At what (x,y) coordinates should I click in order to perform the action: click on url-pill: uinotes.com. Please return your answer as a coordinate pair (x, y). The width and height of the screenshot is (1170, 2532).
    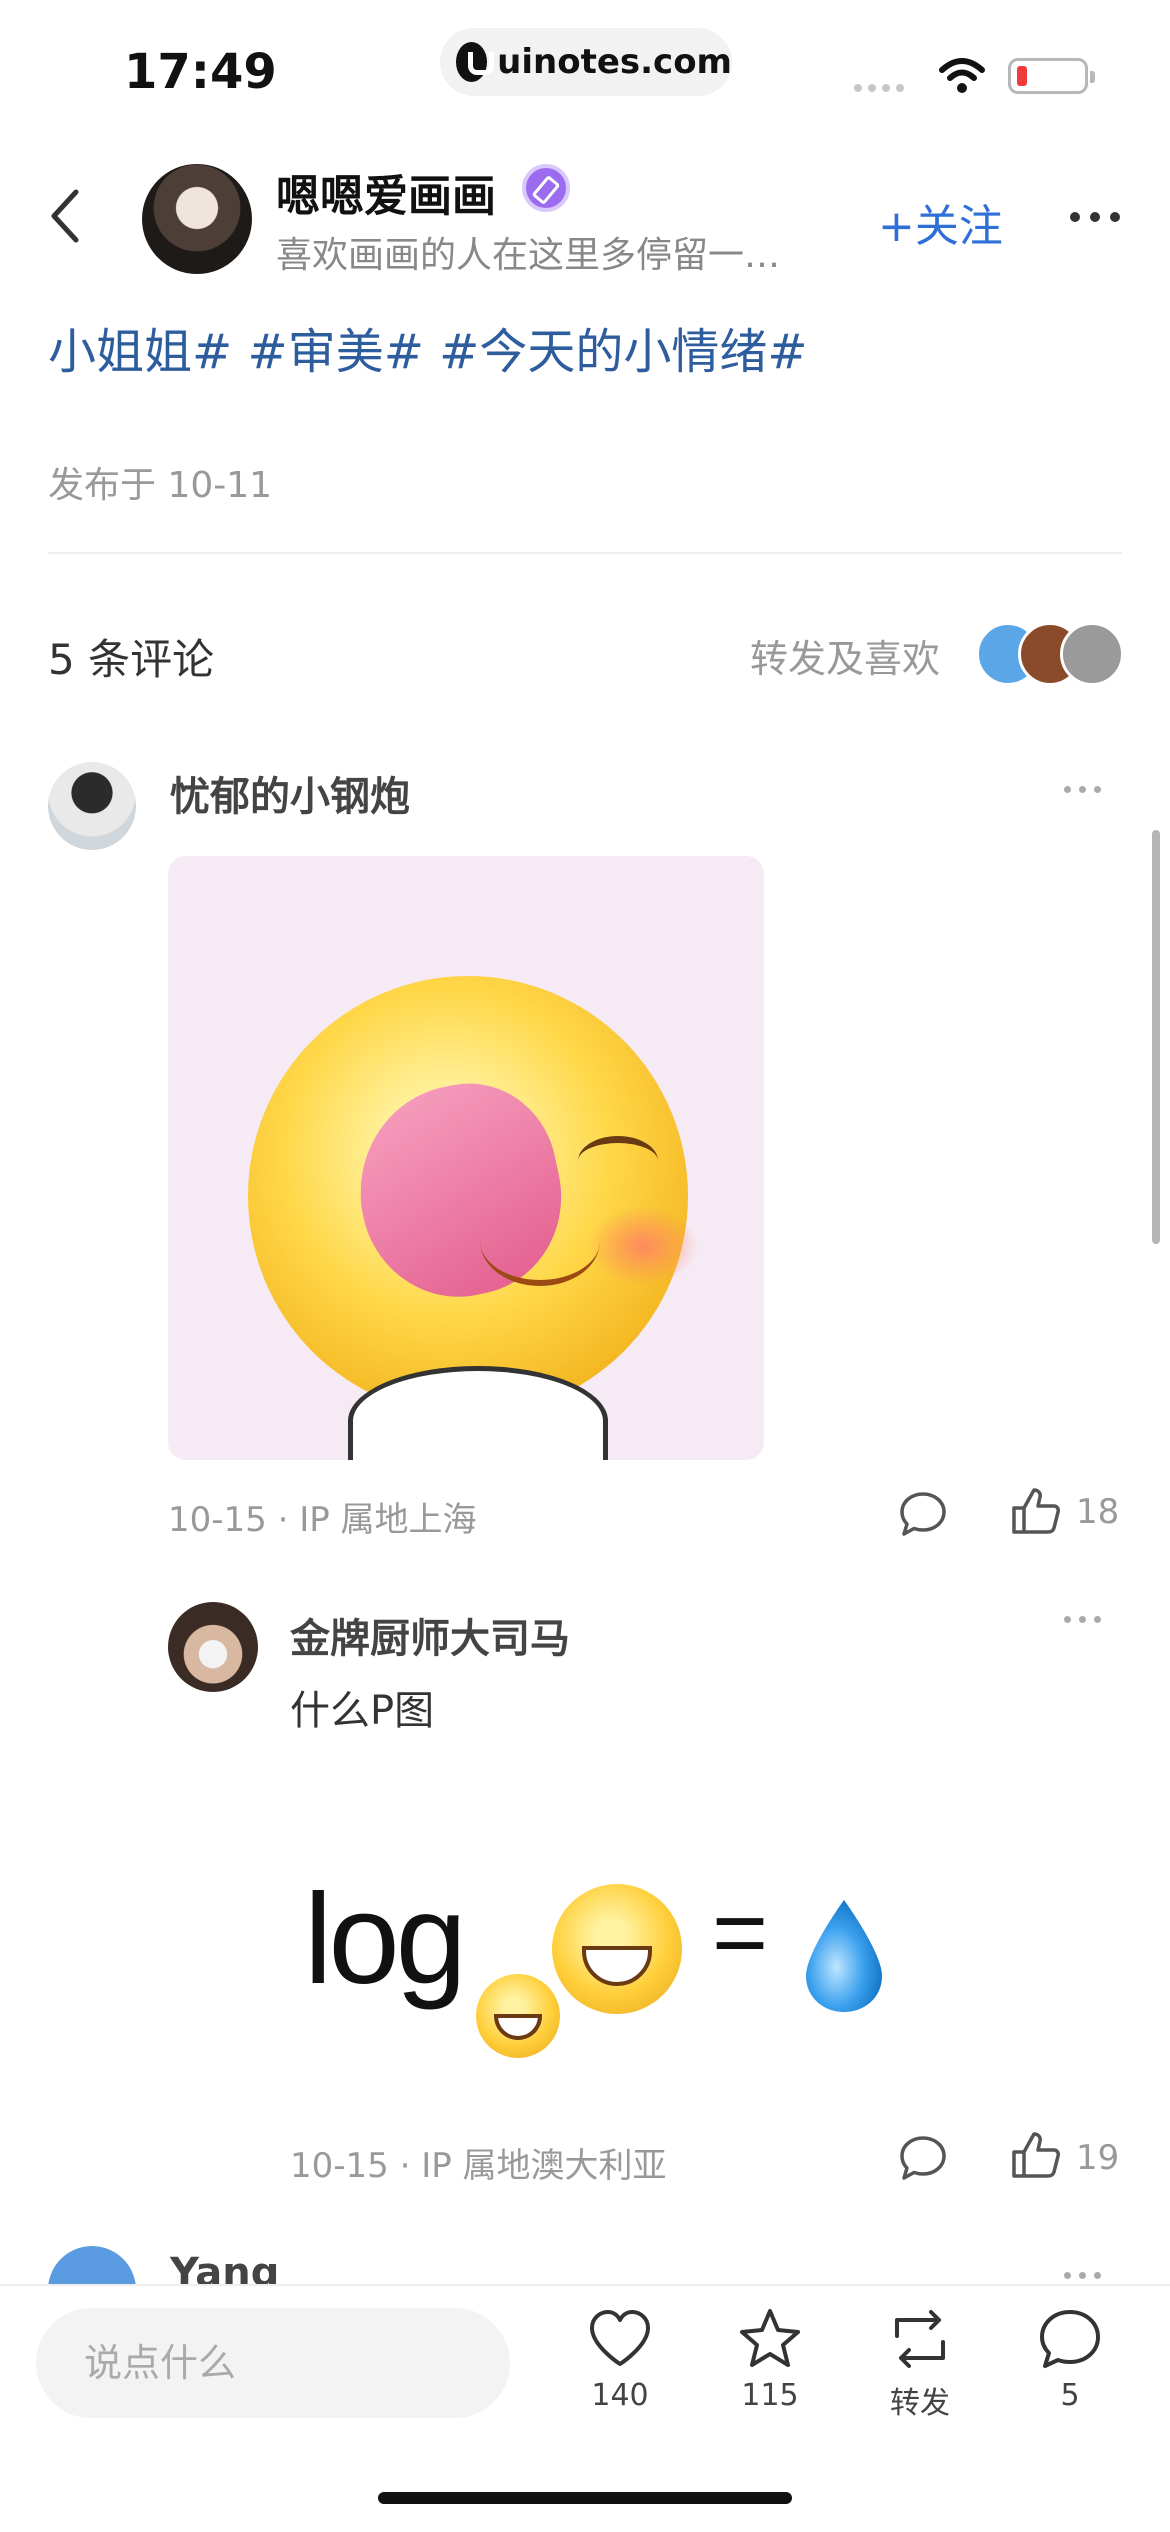
    Looking at the image, I should click on (586, 62).